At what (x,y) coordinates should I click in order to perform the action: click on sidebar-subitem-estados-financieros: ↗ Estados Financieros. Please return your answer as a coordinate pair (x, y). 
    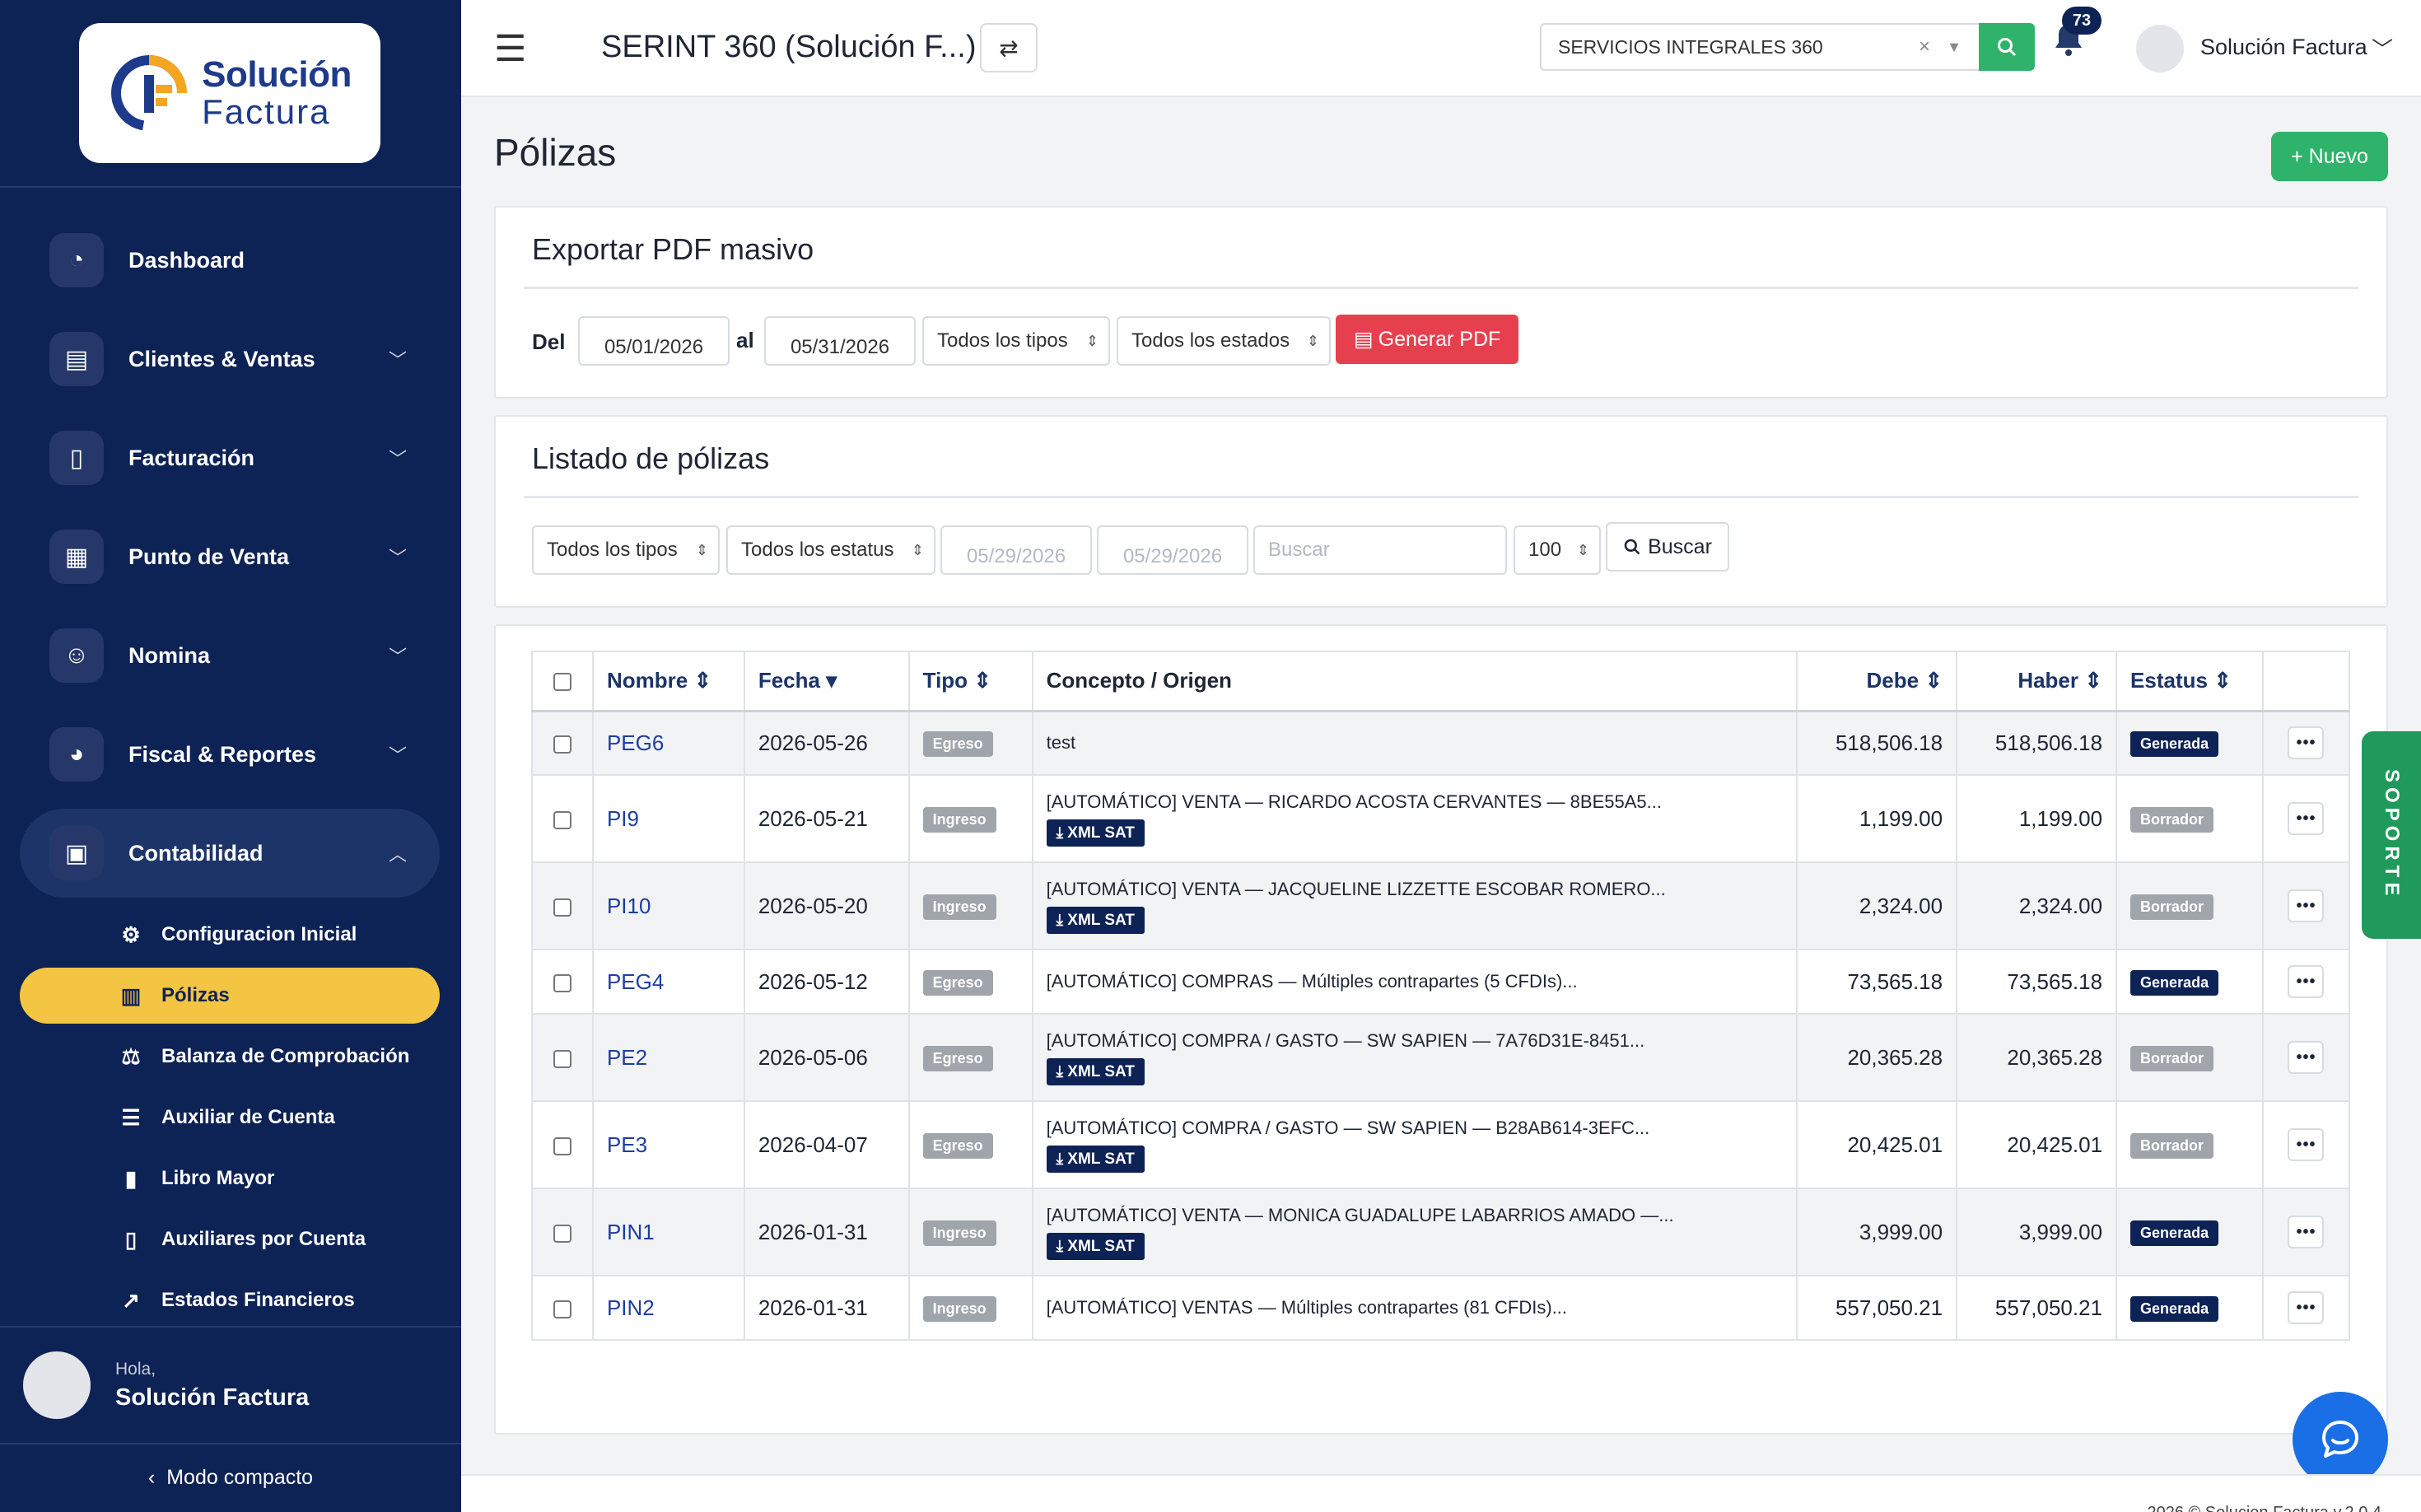
    Looking at the image, I should click on (230, 1300).